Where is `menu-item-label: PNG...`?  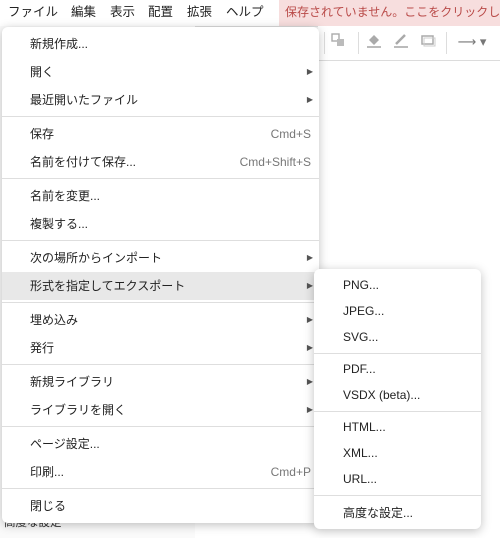 menu-item-label: PNG... is located at coordinates (361, 285).